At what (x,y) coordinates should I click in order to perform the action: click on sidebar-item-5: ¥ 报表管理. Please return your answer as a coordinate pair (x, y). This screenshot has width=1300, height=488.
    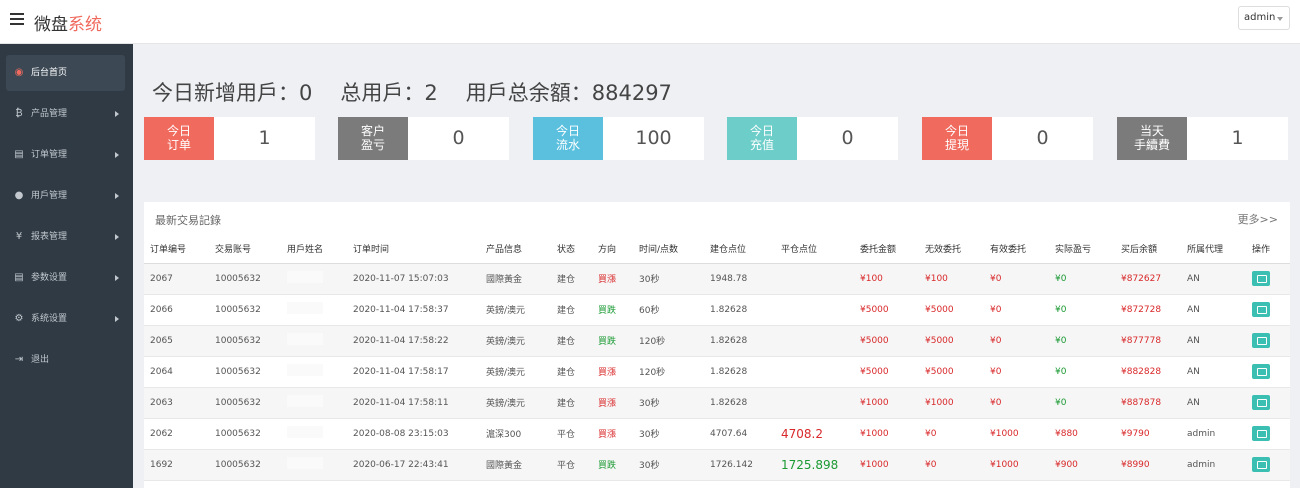
    Looking at the image, I should click on (65, 237).